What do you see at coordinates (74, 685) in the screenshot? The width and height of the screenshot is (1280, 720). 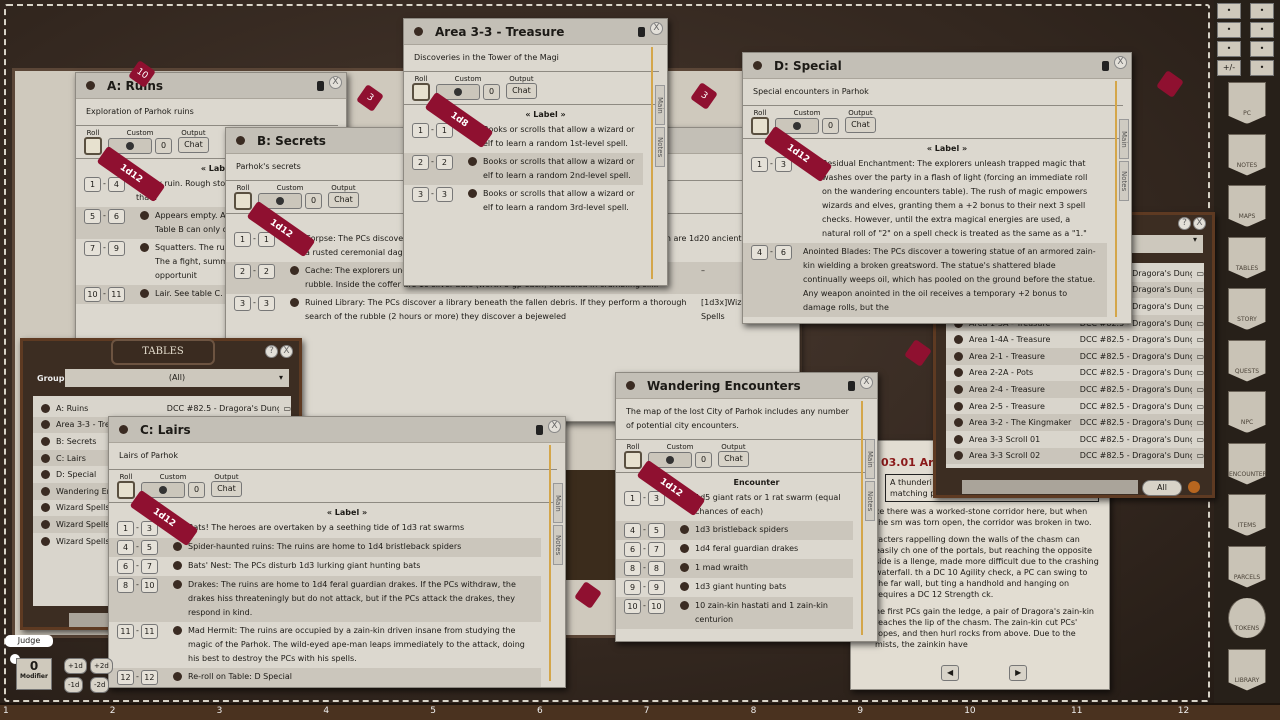 I see `dice-minus1d-button: -1d` at bounding box center [74, 685].